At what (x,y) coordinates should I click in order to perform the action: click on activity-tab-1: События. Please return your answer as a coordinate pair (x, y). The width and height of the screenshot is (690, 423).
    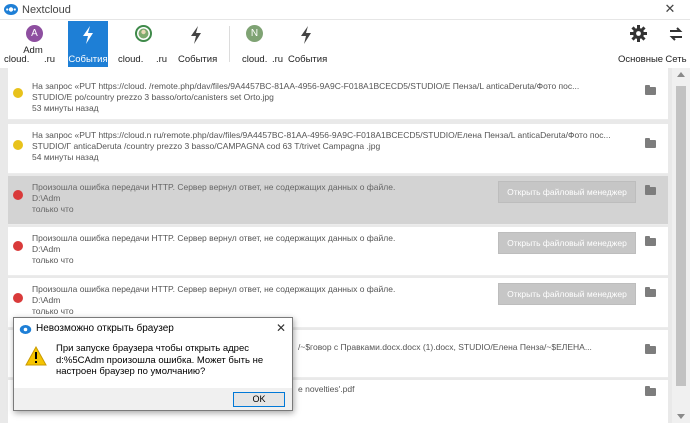
    Looking at the image, I should click on (88, 44).